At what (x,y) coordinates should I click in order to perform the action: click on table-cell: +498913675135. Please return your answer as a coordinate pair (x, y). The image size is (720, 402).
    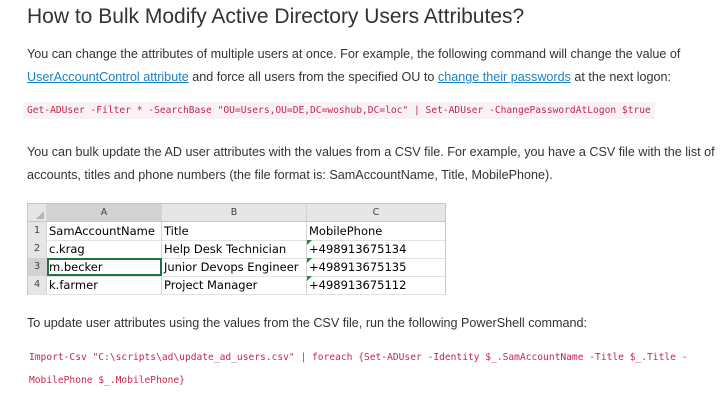
    Looking at the image, I should click on (376, 267).